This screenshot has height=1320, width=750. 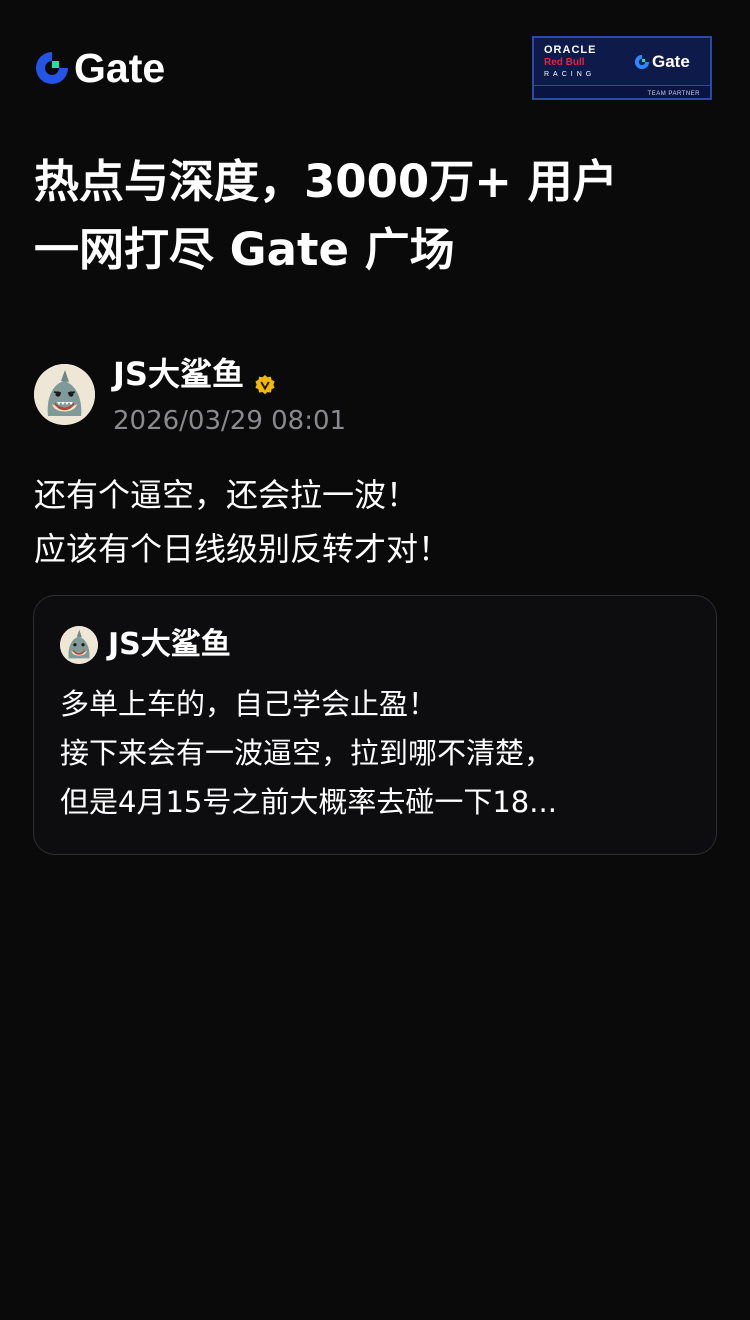 What do you see at coordinates (120, 68) in the screenshot?
I see `gate-logo-text: Gate` at bounding box center [120, 68].